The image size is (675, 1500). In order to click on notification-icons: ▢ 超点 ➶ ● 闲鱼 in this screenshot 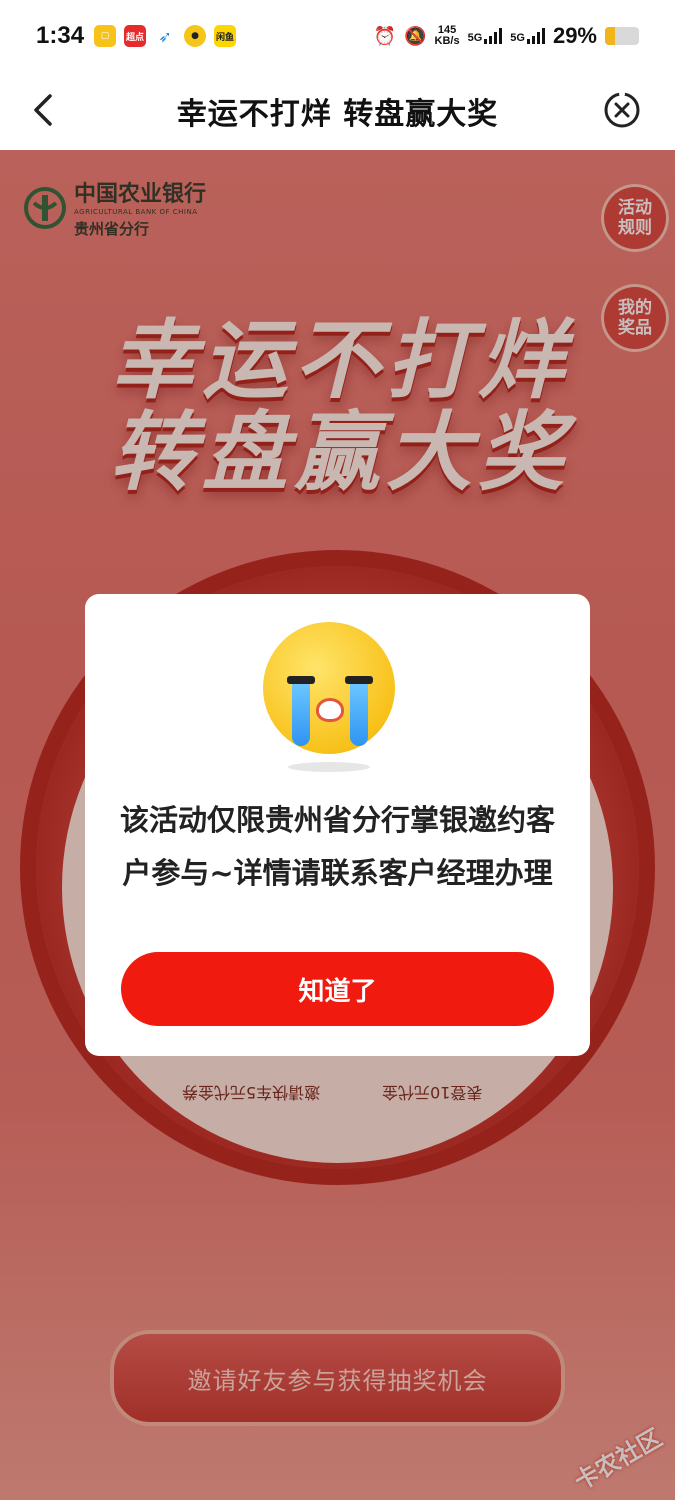, I will do `click(165, 36)`.